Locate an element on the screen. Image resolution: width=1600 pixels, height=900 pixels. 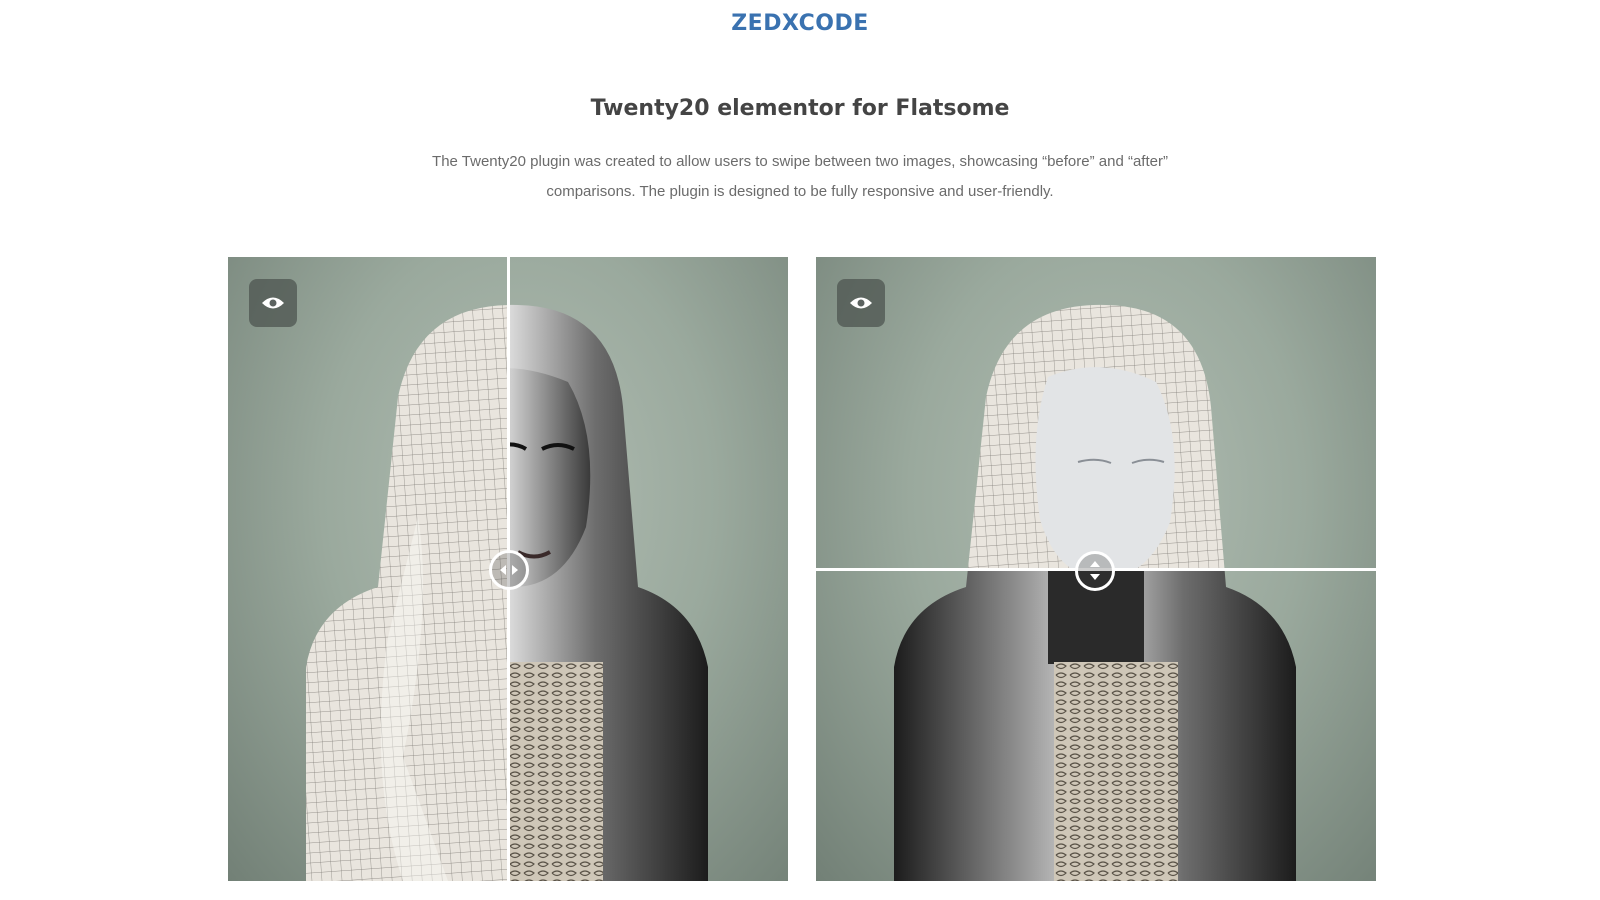
brand-logo: ZEDXCODE is located at coordinates (800, 23).